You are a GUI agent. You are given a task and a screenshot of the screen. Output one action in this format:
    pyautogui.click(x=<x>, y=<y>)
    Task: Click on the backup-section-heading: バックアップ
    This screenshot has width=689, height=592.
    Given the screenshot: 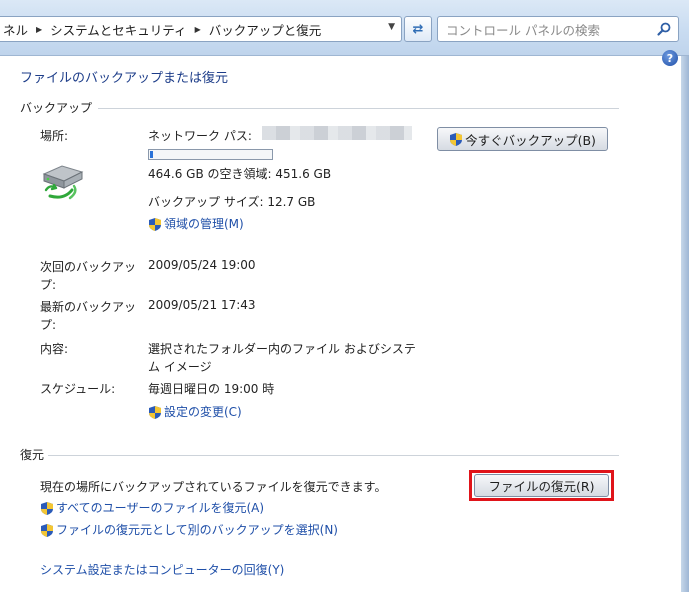 What is the action you would take?
    pyautogui.click(x=56, y=108)
    